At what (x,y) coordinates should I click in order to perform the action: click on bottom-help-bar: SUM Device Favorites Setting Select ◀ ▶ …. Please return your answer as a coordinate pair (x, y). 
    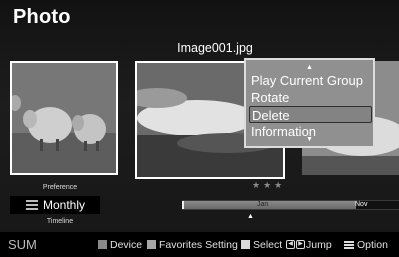
    Looking at the image, I should click on (199, 244).